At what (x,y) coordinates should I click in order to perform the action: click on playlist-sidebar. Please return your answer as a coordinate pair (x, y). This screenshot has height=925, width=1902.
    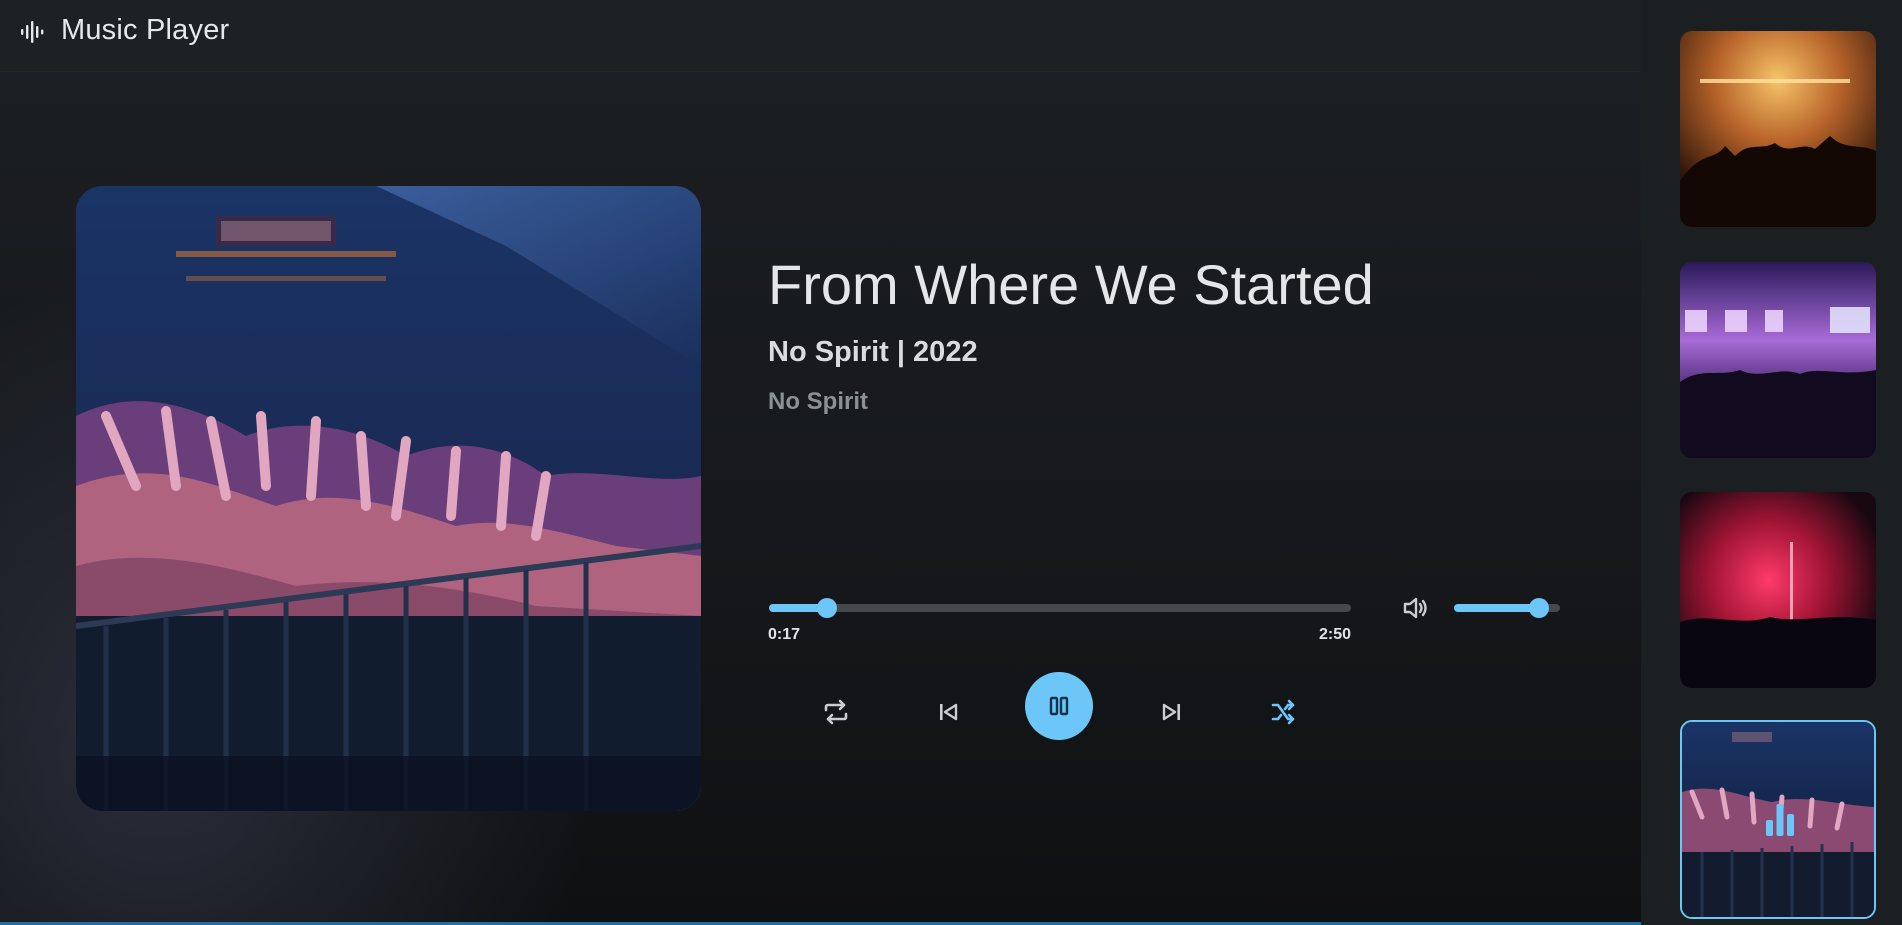
    Looking at the image, I should click on (1771, 462).